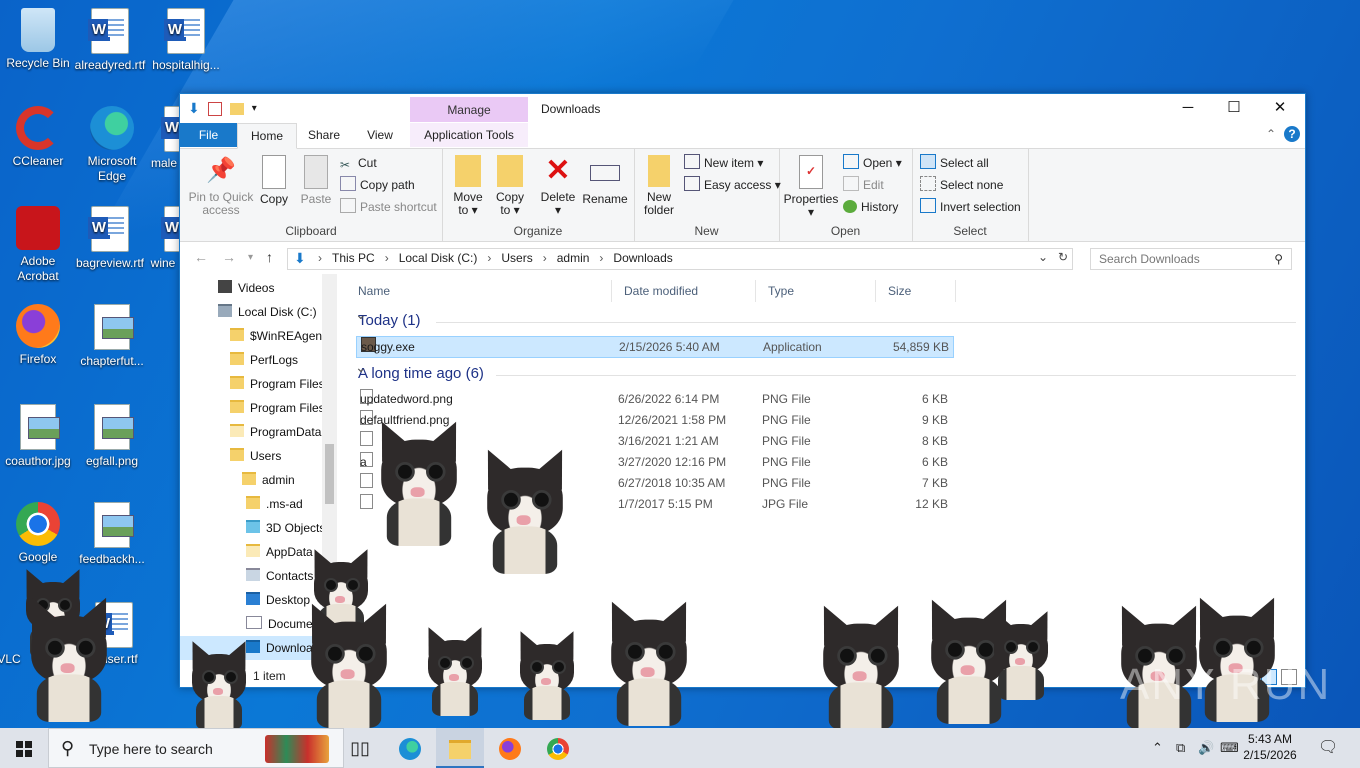 This screenshot has height=768, width=1360. I want to click on network-icon: ⧉, so click(1180, 748).